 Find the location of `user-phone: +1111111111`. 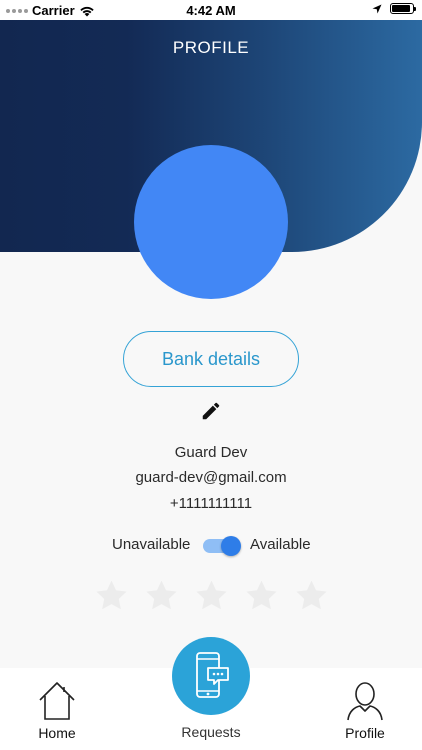

user-phone: +1111111111 is located at coordinates (211, 503).